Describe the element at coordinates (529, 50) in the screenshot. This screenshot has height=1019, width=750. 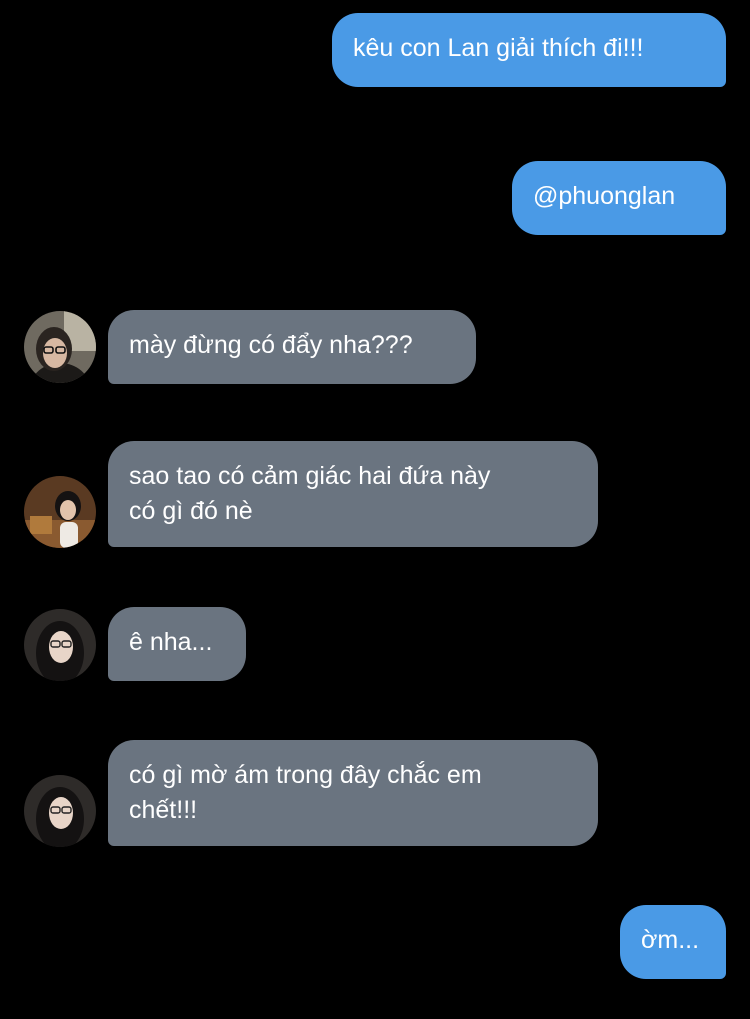
I see `message-bubble-outgoing: kêu con Lan giải thích đi!!!` at that location.